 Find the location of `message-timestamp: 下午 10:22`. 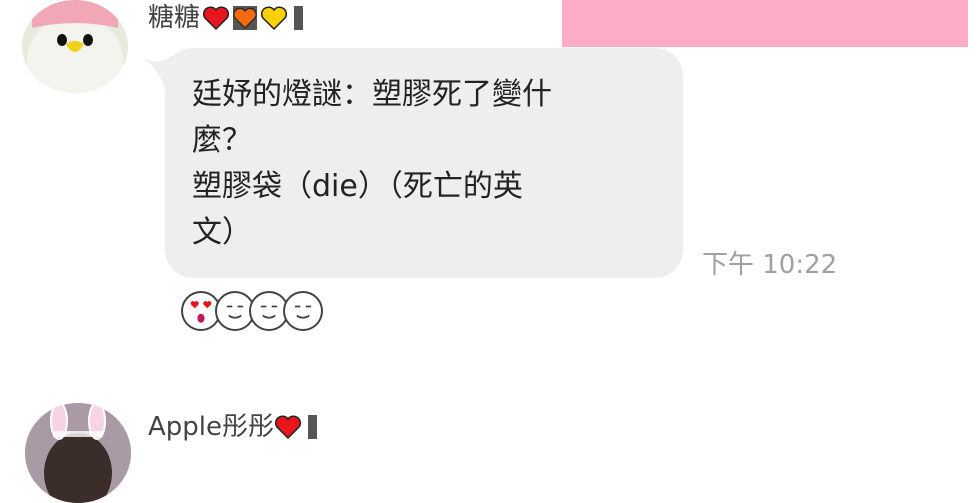

message-timestamp: 下午 10:22 is located at coordinates (770, 265).